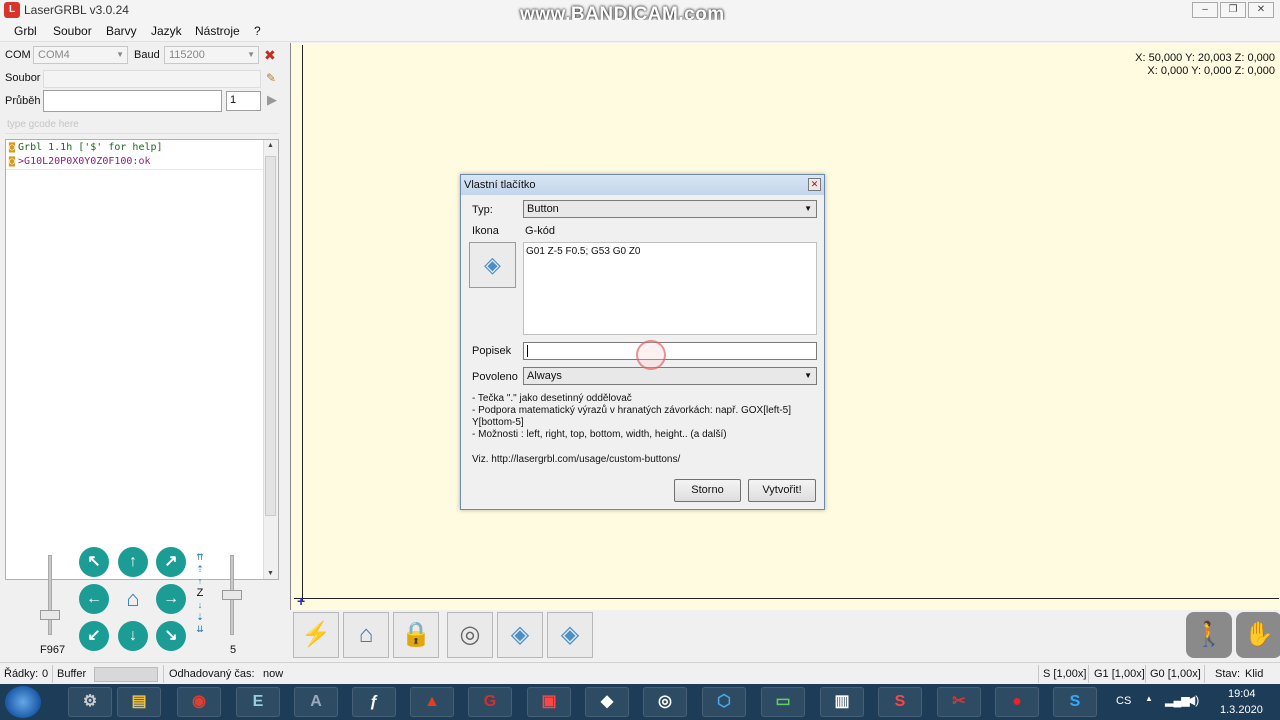 Image resolution: width=1280 pixels, height=720 pixels. Describe the element at coordinates (416, 635) in the screenshot. I see `unlock-icon: 🔒` at that location.